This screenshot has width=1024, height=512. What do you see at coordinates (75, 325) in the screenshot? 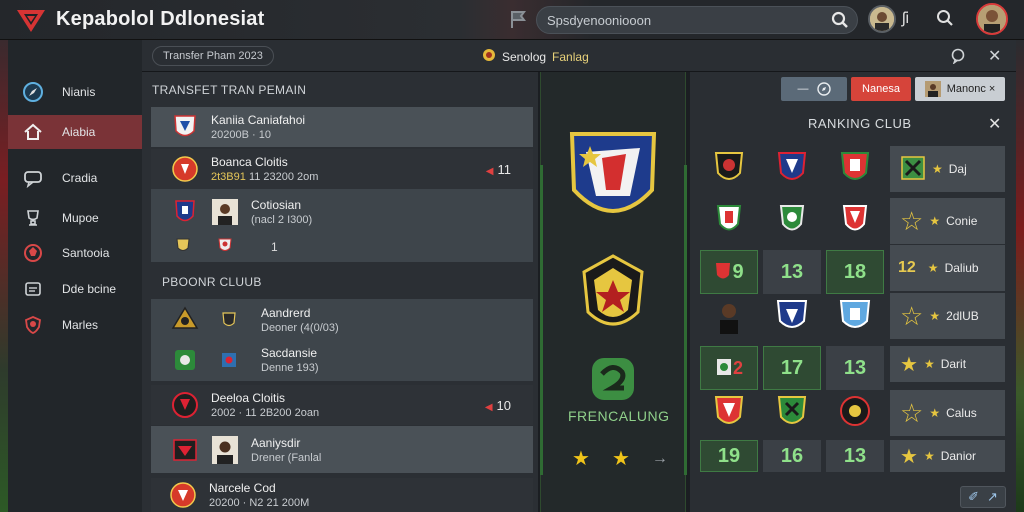
I see `sidebar-item-marles: Marles` at bounding box center [75, 325].